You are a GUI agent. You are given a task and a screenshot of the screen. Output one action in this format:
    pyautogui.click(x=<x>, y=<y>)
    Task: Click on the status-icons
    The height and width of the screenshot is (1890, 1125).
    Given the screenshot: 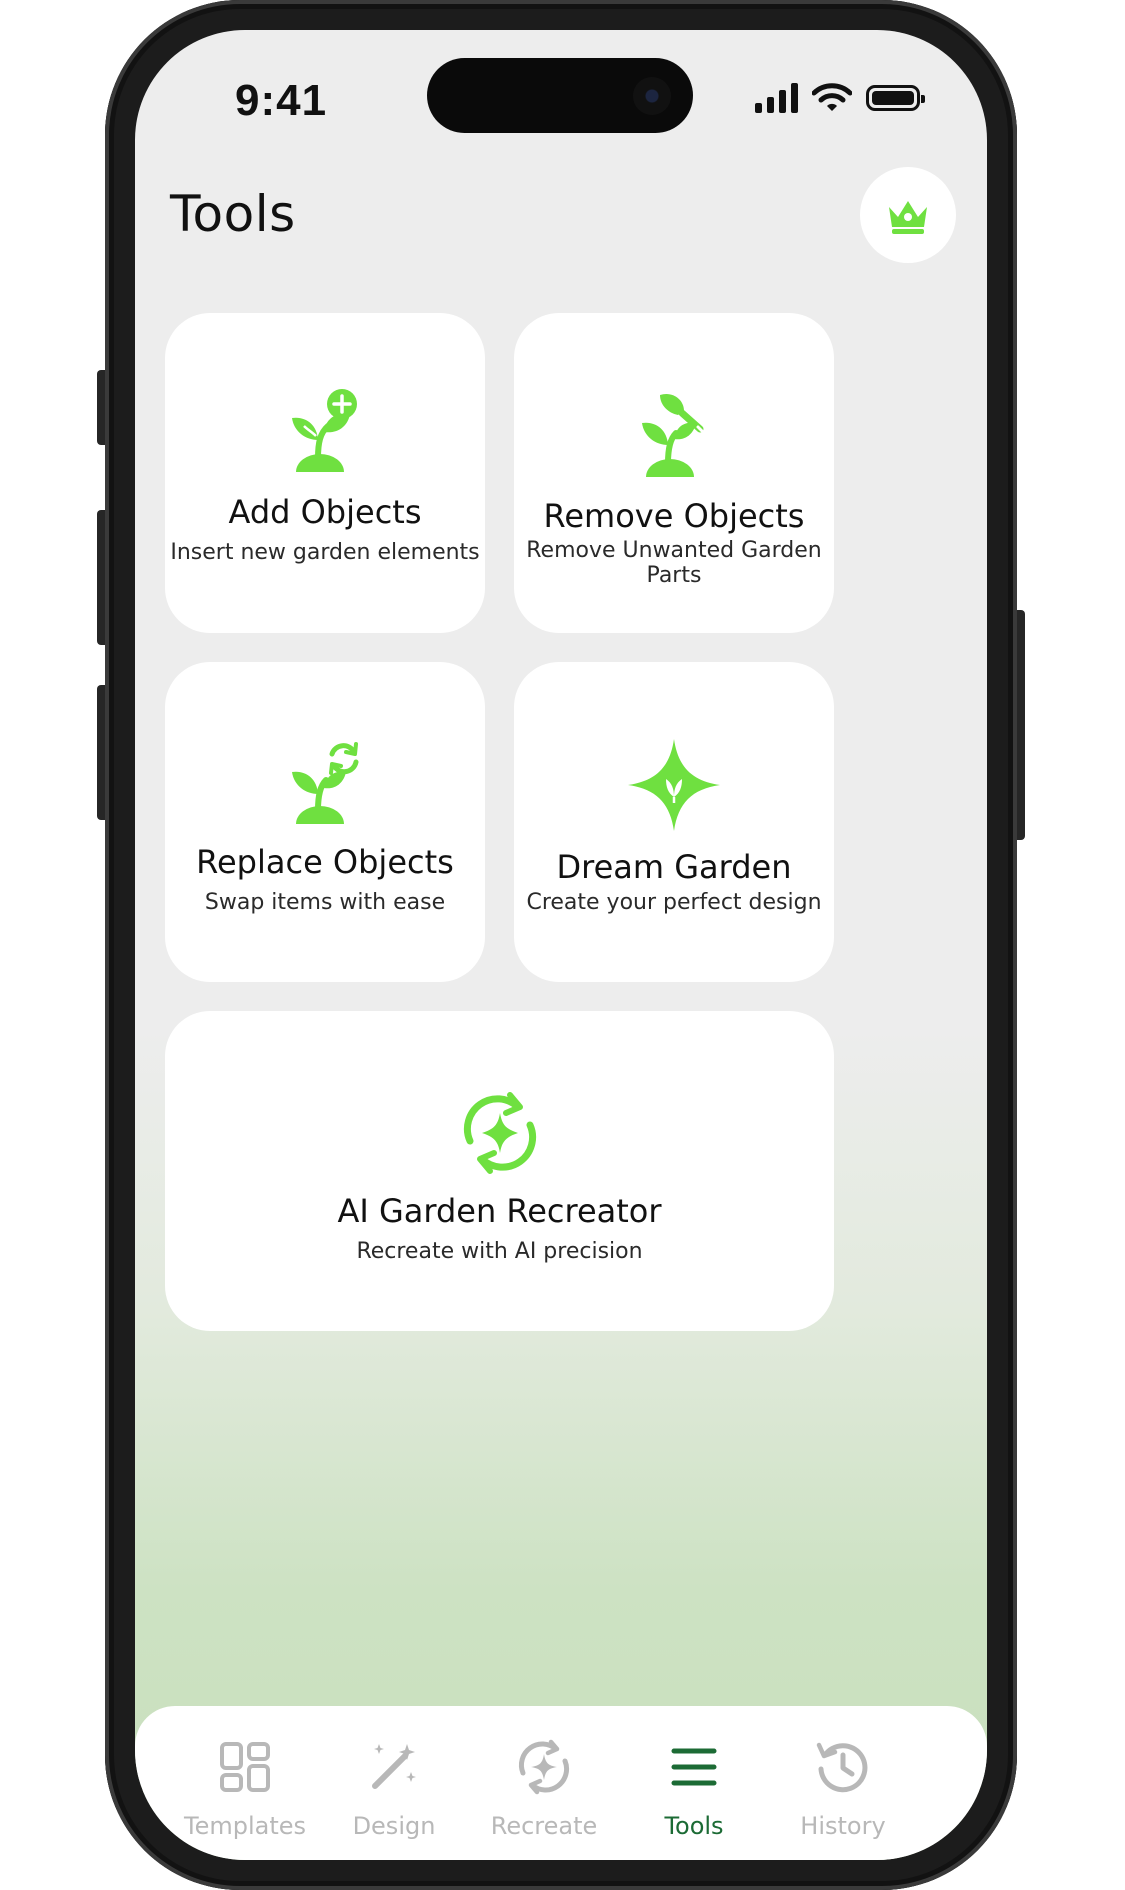 What is the action you would take?
    pyautogui.click(x=840, y=98)
    